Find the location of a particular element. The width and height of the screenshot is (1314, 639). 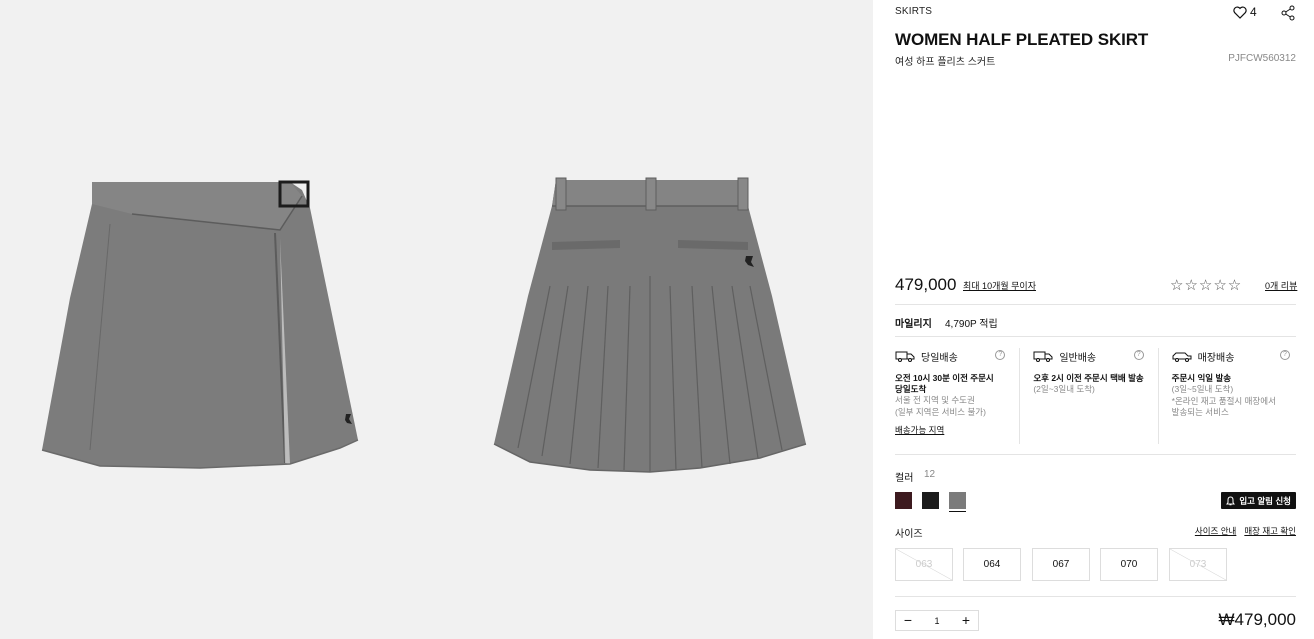

delivery-title: 오후 2시 이전 주문시 택배 발송 is located at coordinates (1088, 378).